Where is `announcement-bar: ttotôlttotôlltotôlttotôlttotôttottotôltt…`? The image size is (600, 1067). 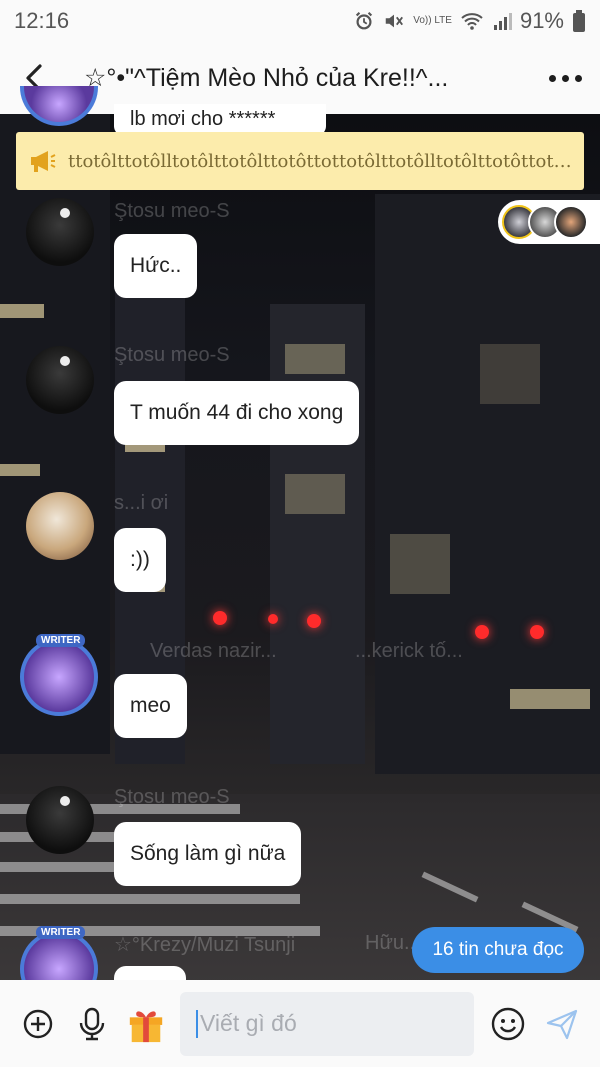 announcement-bar: ttotôlttotôlltotôlttotôlttotôttottotôltt… is located at coordinates (300, 161).